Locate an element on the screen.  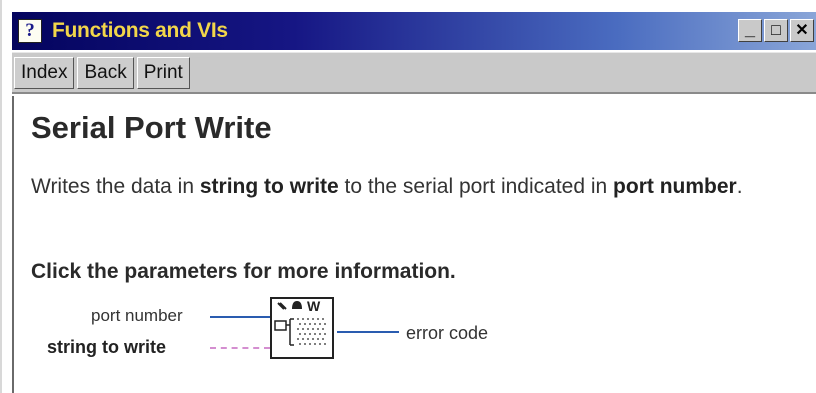
close-button: ✕ is located at coordinates (802, 30).